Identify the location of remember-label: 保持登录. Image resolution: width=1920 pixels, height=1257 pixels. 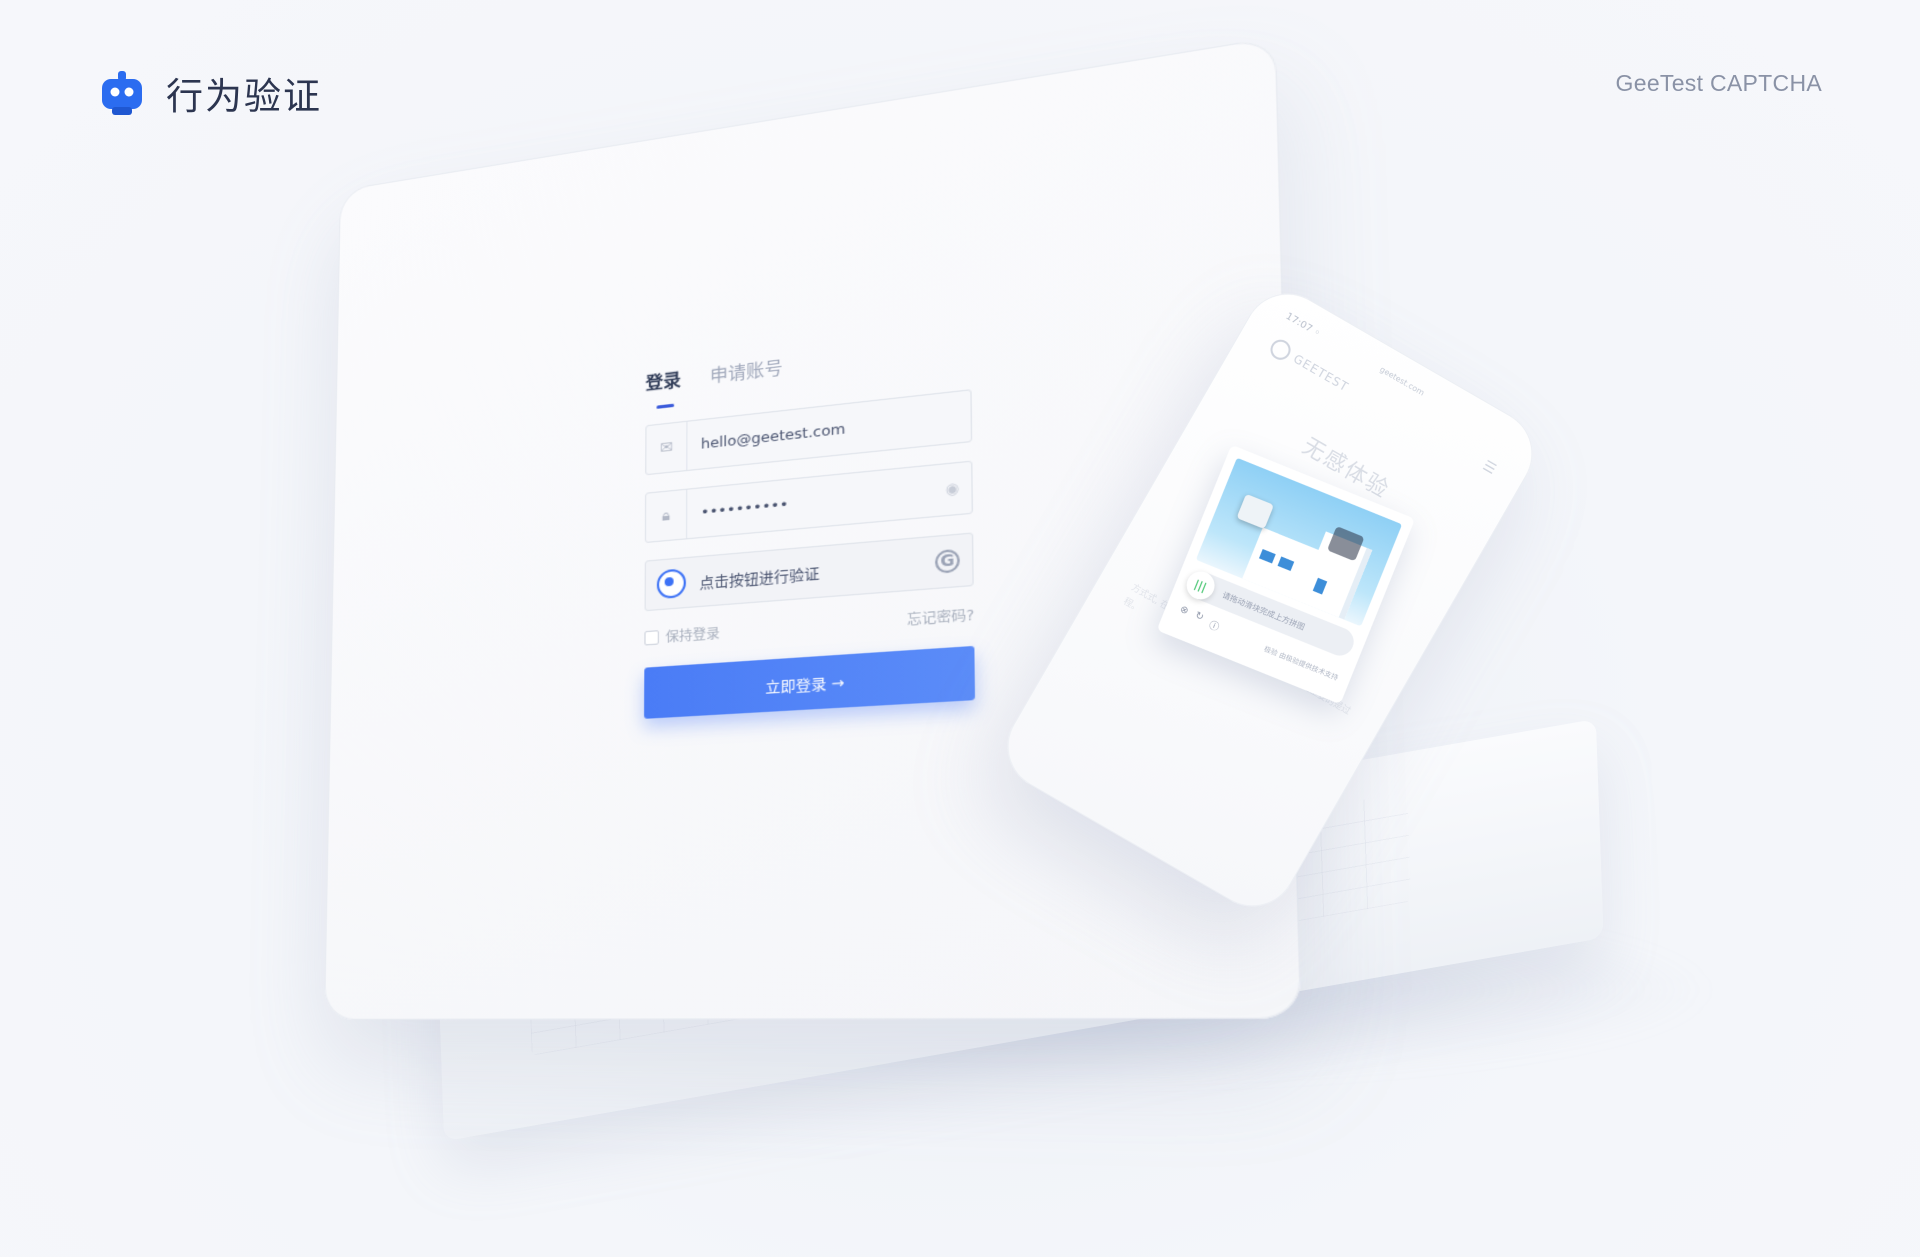
(692, 635).